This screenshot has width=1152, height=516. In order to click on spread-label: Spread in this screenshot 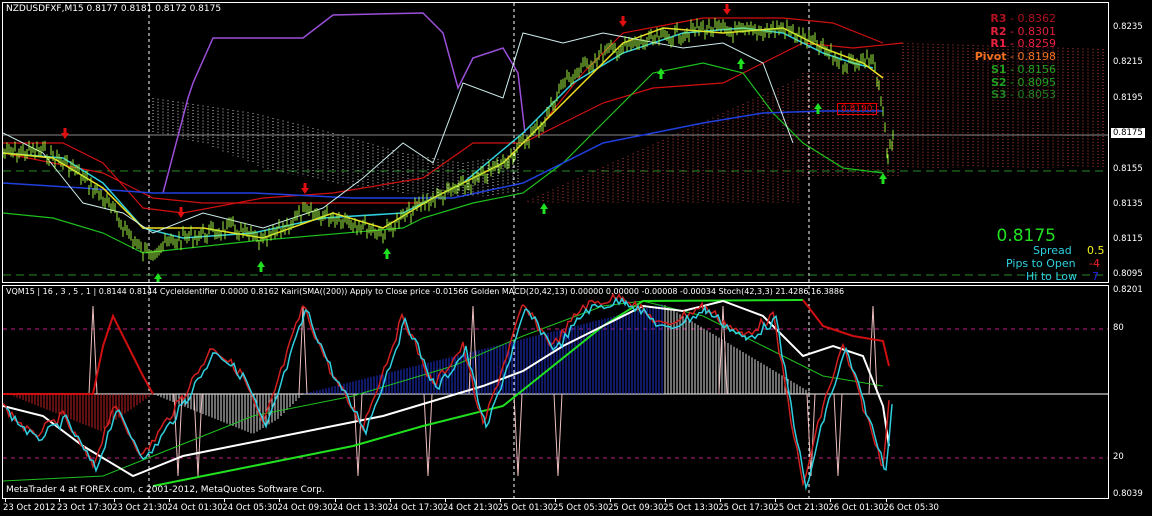, I will do `click(1052, 250)`.